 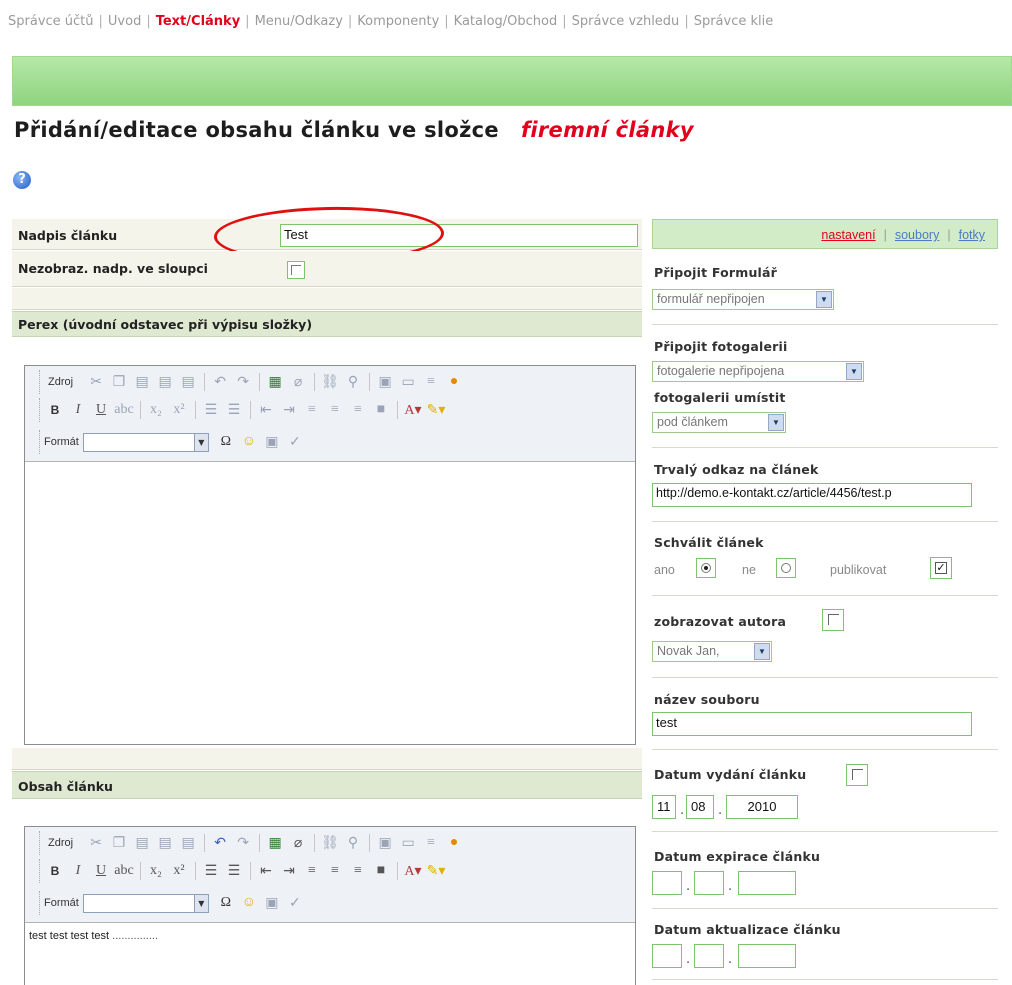 What do you see at coordinates (156, 410) in the screenshot?
I see `subscript-icon: x₂` at bounding box center [156, 410].